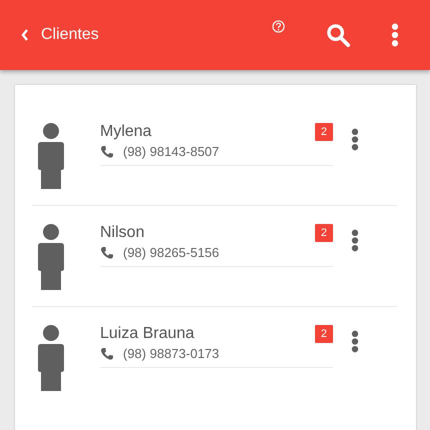 Image resolution: width=430 pixels, height=430 pixels. I want to click on app-title: Clientes, so click(70, 35).